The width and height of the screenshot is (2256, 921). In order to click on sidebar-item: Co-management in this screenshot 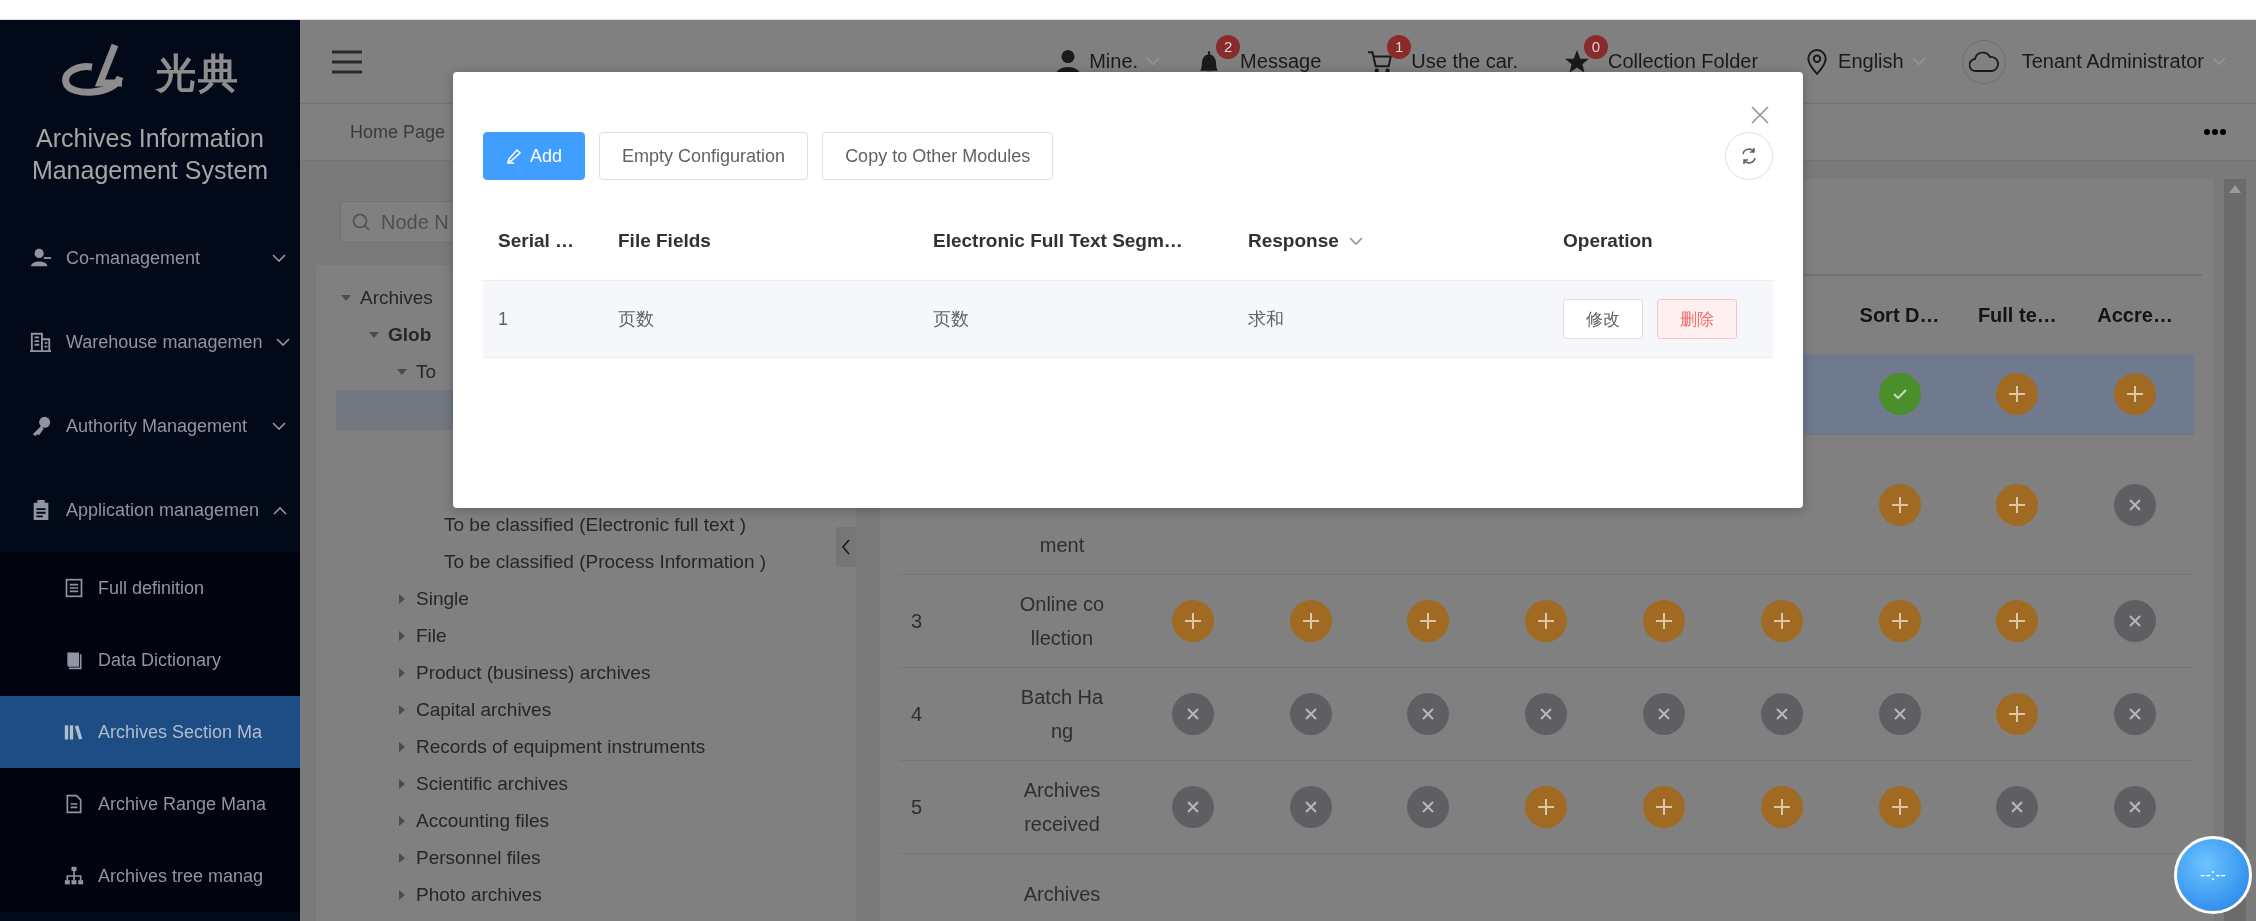, I will do `click(150, 258)`.